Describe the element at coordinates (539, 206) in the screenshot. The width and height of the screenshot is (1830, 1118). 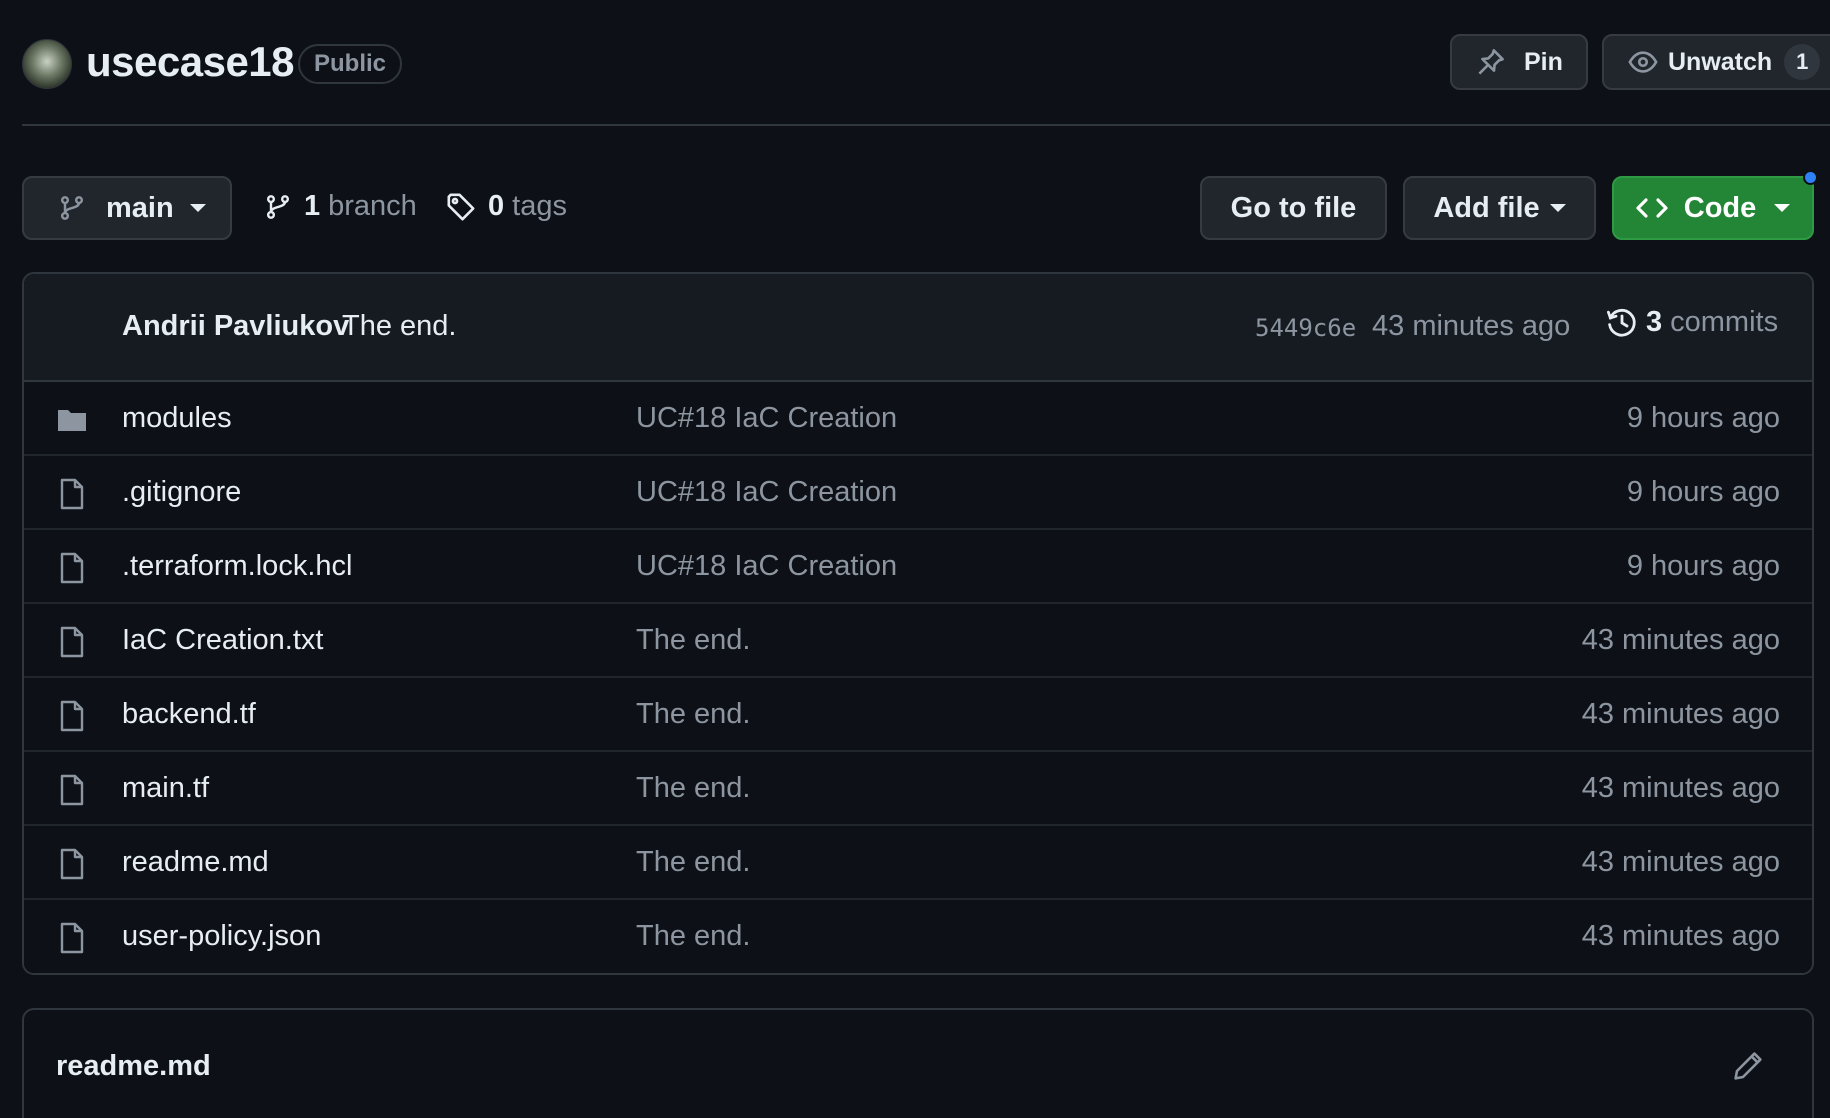
I see `tag-count-label: tags` at that location.